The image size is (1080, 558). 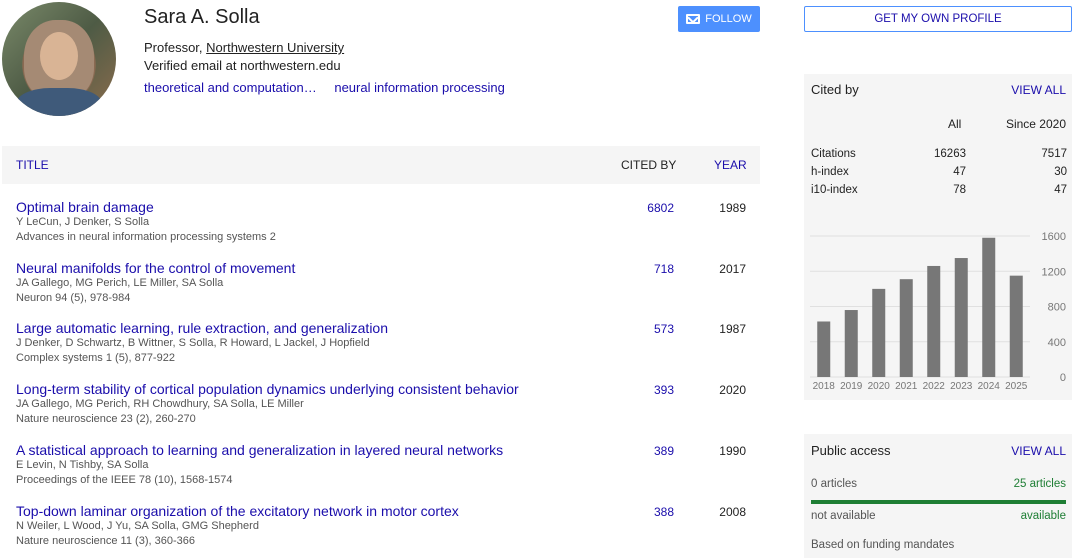 What do you see at coordinates (732, 329) in the screenshot?
I see `article-year: 1987` at bounding box center [732, 329].